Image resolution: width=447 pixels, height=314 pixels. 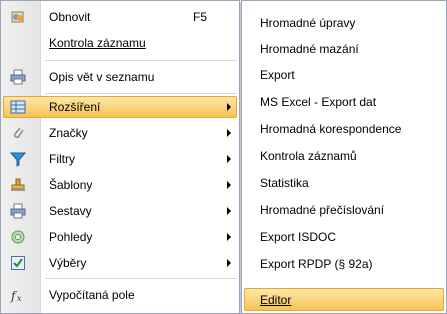 I want to click on menu-item-copy-records: Opis vět v seznamu, so click(x=120, y=77).